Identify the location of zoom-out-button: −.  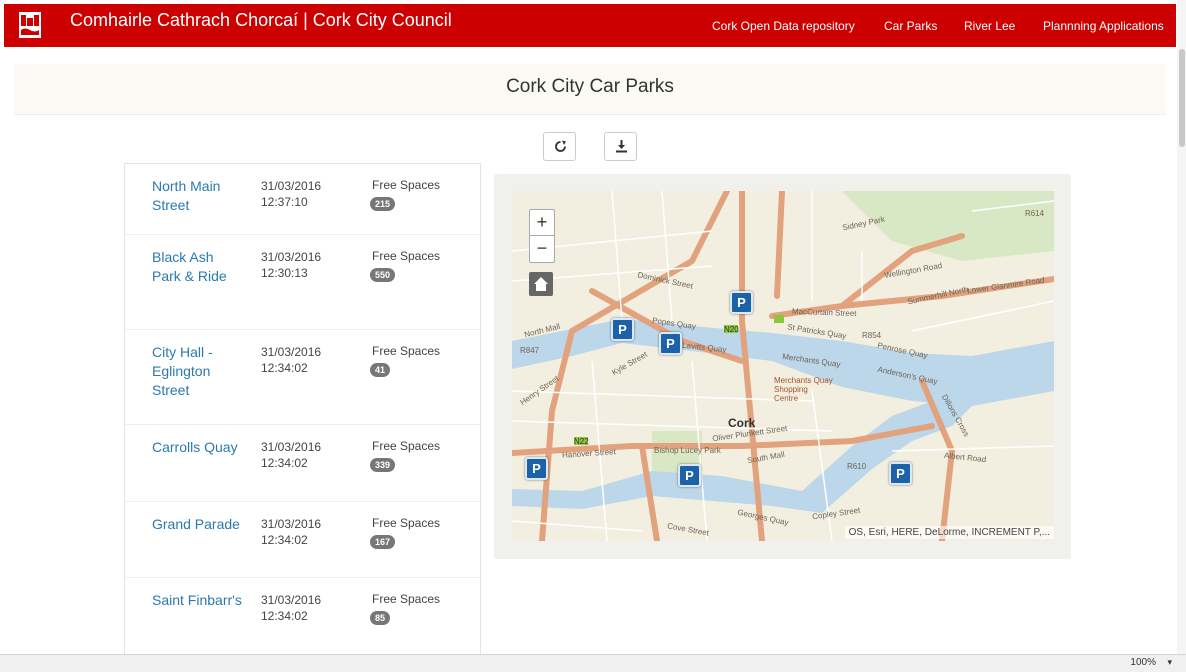
(542, 248).